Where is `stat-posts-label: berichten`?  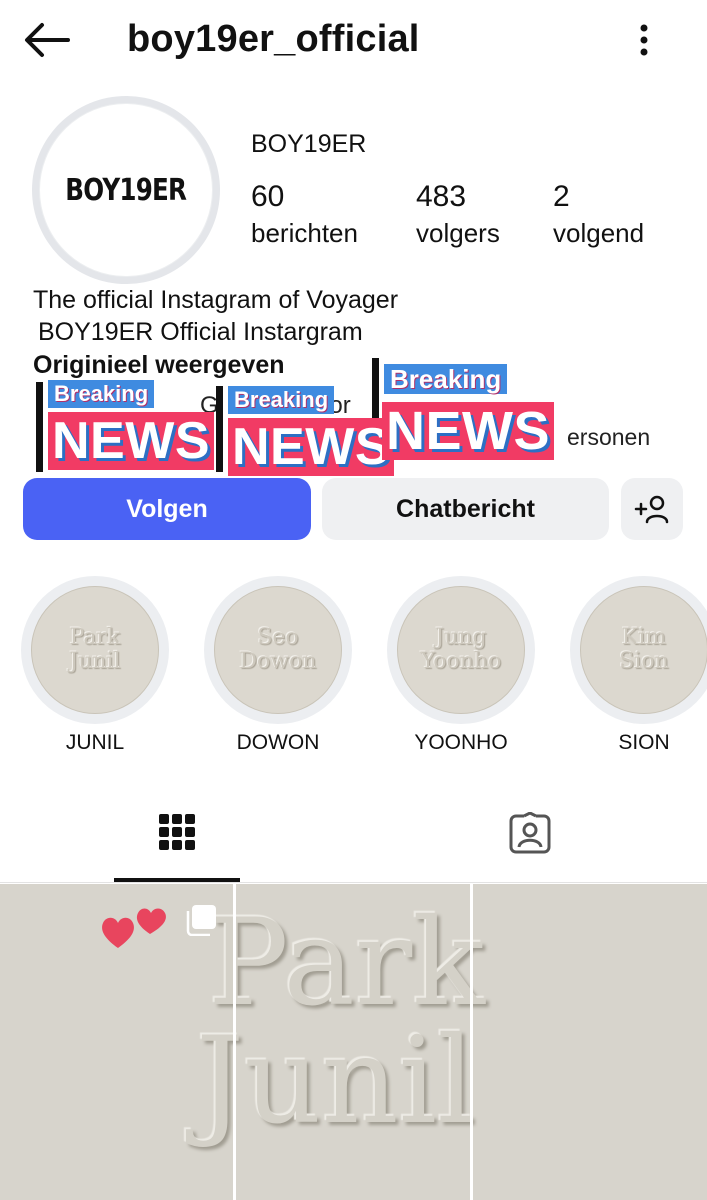
stat-posts-label: berichten is located at coordinates (304, 233).